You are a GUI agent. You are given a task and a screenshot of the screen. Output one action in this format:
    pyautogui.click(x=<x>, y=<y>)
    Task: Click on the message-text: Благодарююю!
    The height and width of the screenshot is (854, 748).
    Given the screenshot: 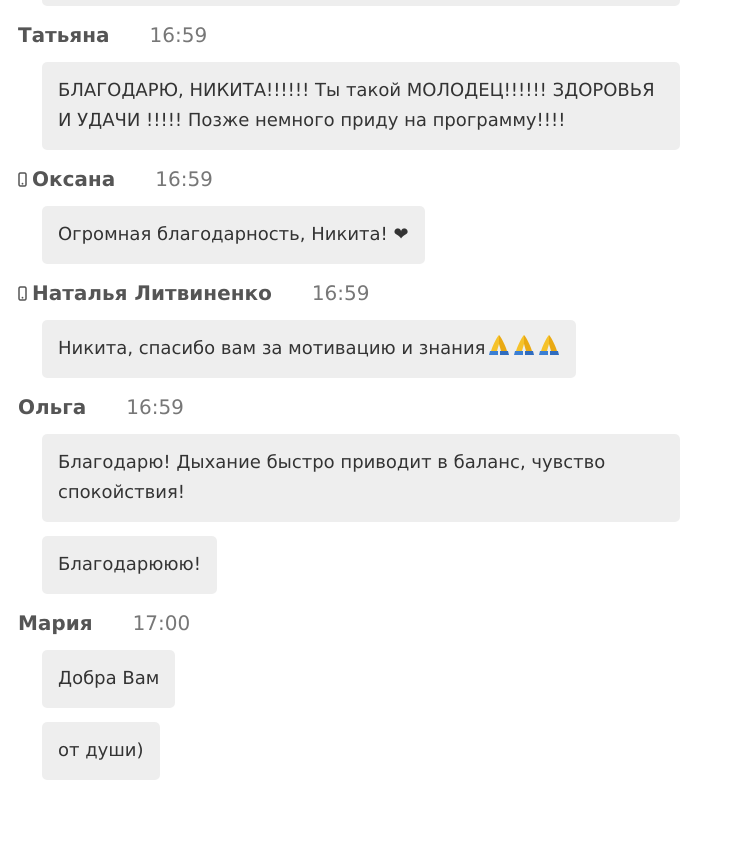 What is the action you would take?
    pyautogui.click(x=129, y=565)
    